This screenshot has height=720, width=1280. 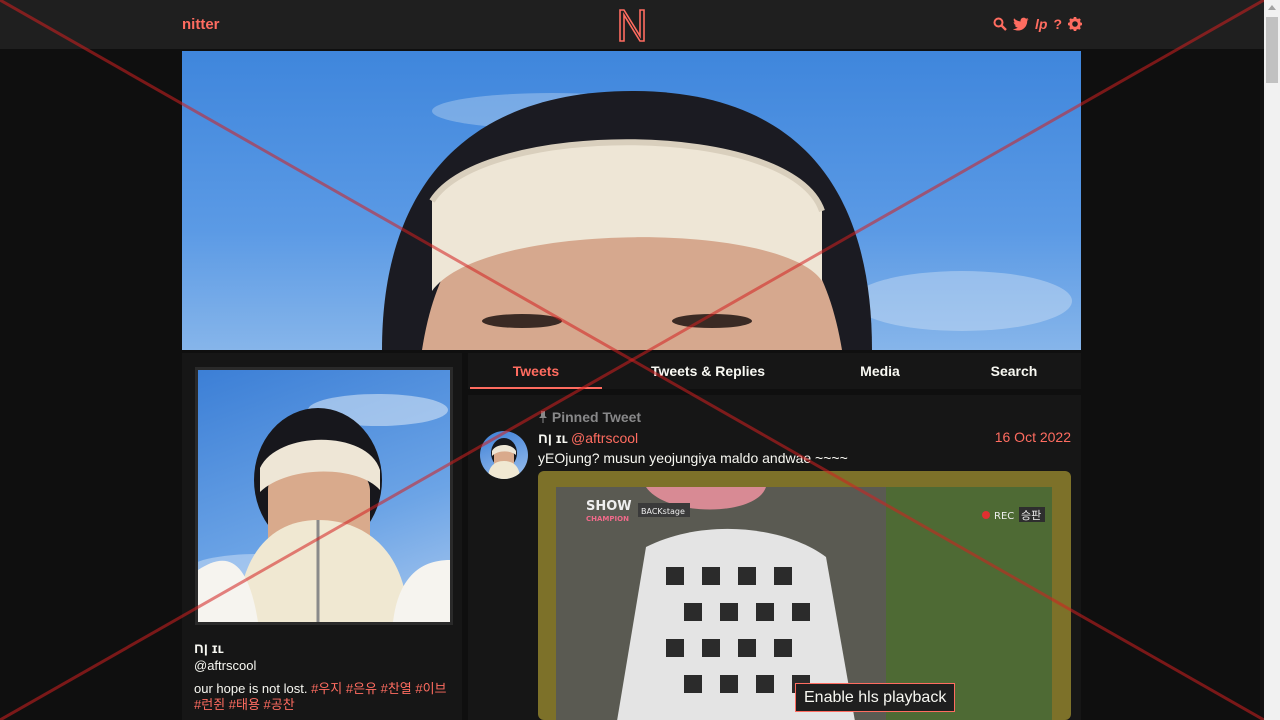 What do you see at coordinates (1057, 24) in the screenshot?
I see `help-icon: ?` at bounding box center [1057, 24].